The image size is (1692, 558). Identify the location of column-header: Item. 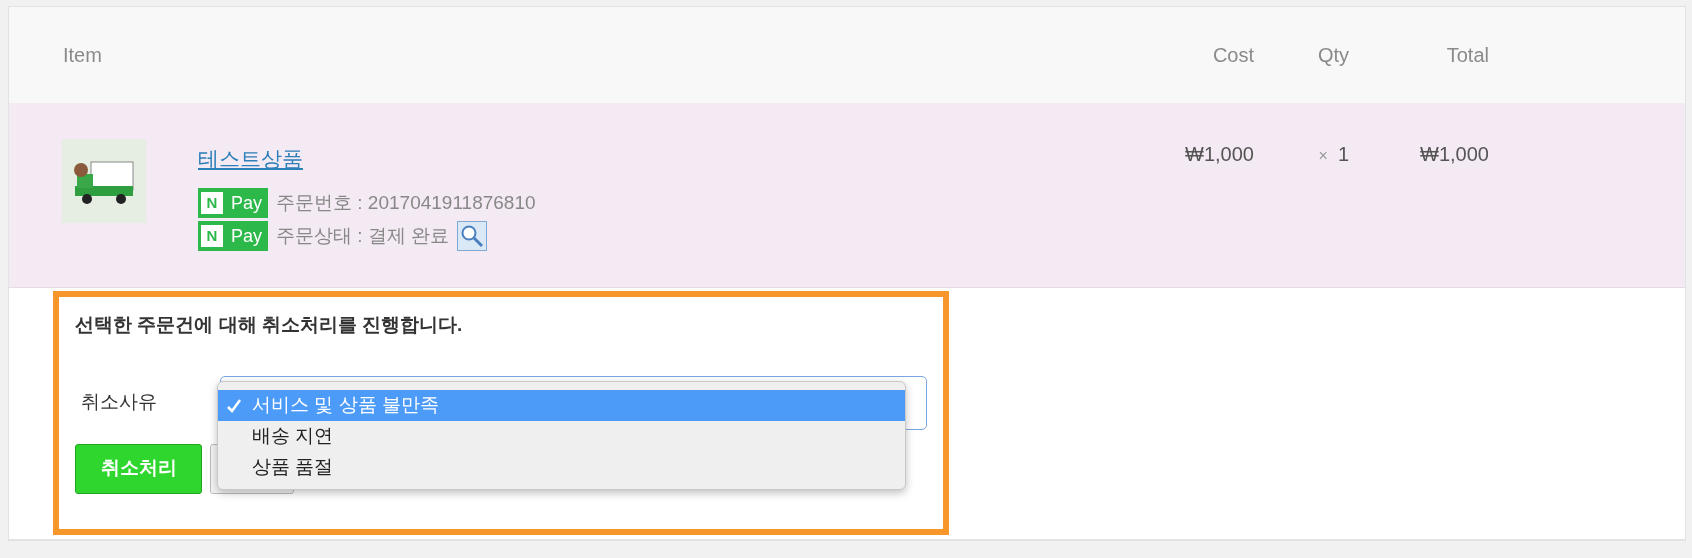
(82, 55).